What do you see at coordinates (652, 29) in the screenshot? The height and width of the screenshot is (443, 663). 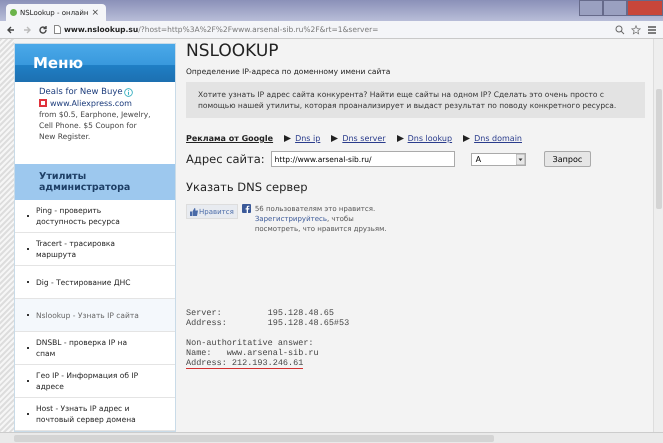 I see `menu-icon` at bounding box center [652, 29].